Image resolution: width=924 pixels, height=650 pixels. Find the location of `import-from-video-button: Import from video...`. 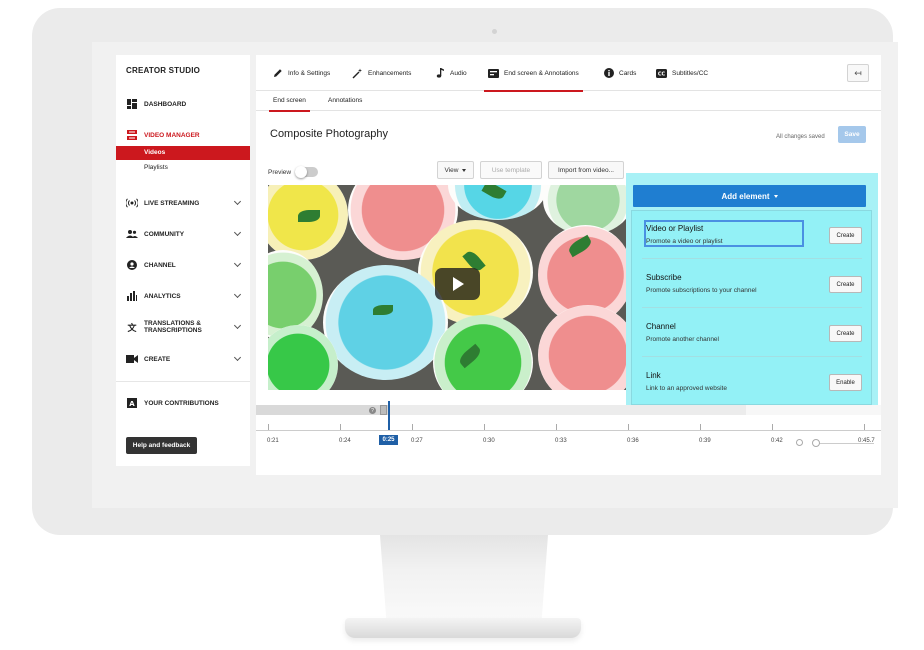

import-from-video-button: Import from video... is located at coordinates (586, 170).